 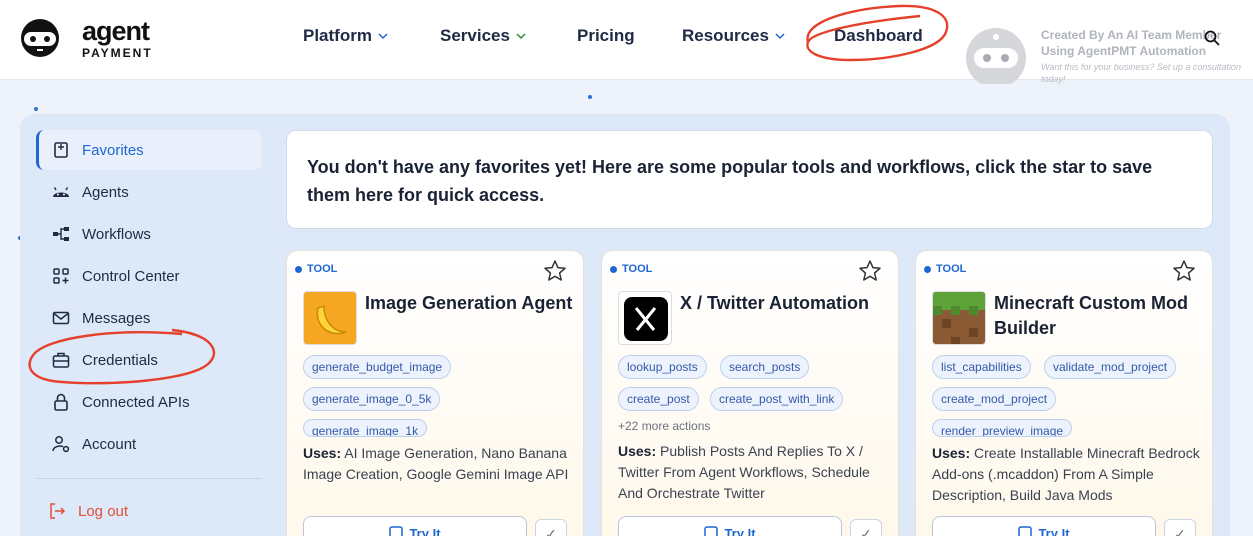 I want to click on action-tag: search_posts, so click(x=765, y=367).